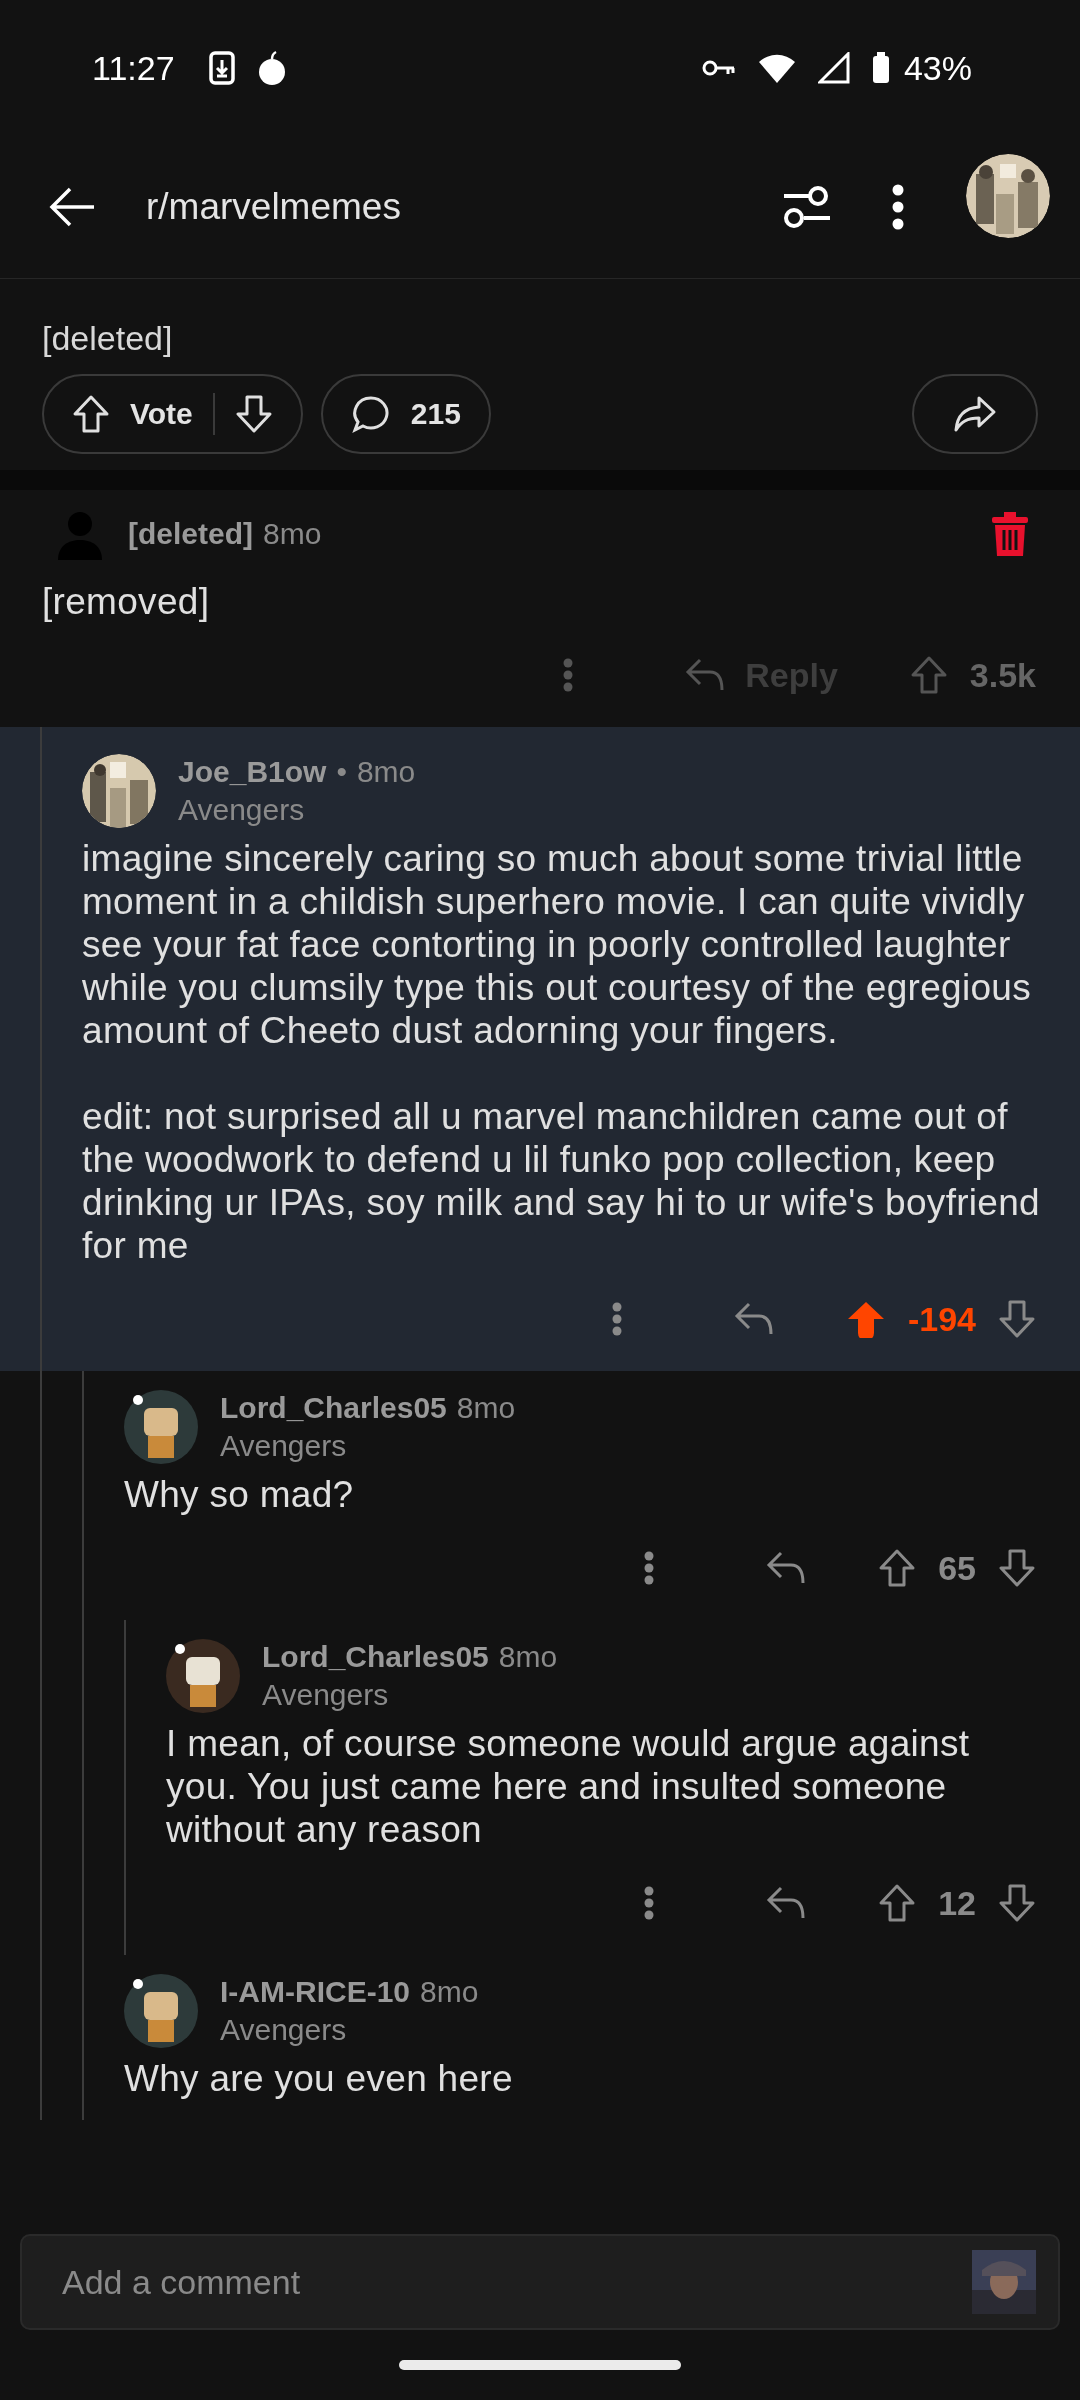 Image resolution: width=1080 pixels, height=2400 pixels. I want to click on download-icon, so click(221, 68).